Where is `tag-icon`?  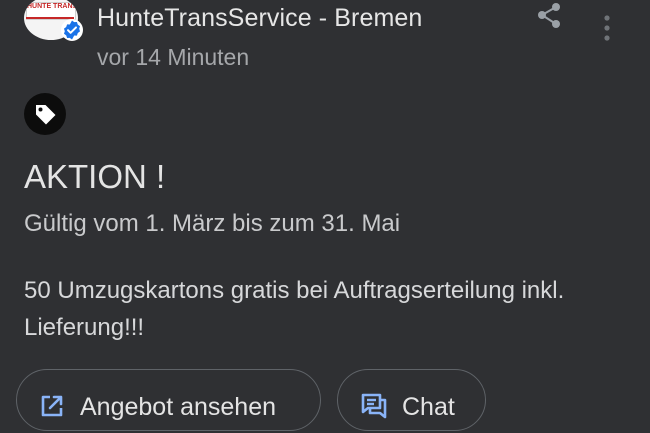
tag-icon is located at coordinates (46, 115).